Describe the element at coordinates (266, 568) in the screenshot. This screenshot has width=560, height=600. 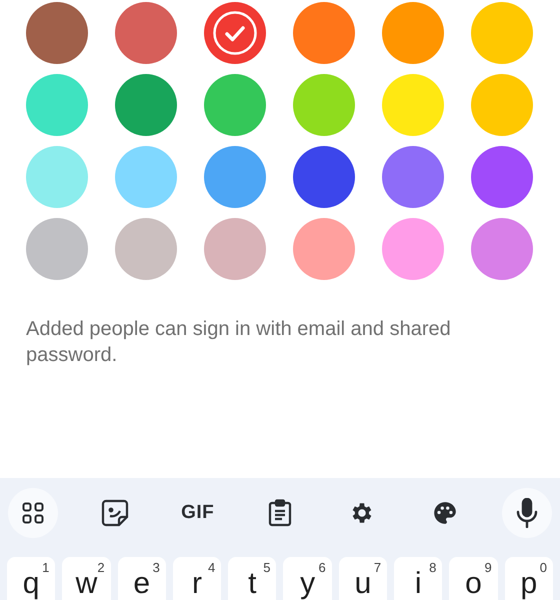
I see `key-hint: 5` at that location.